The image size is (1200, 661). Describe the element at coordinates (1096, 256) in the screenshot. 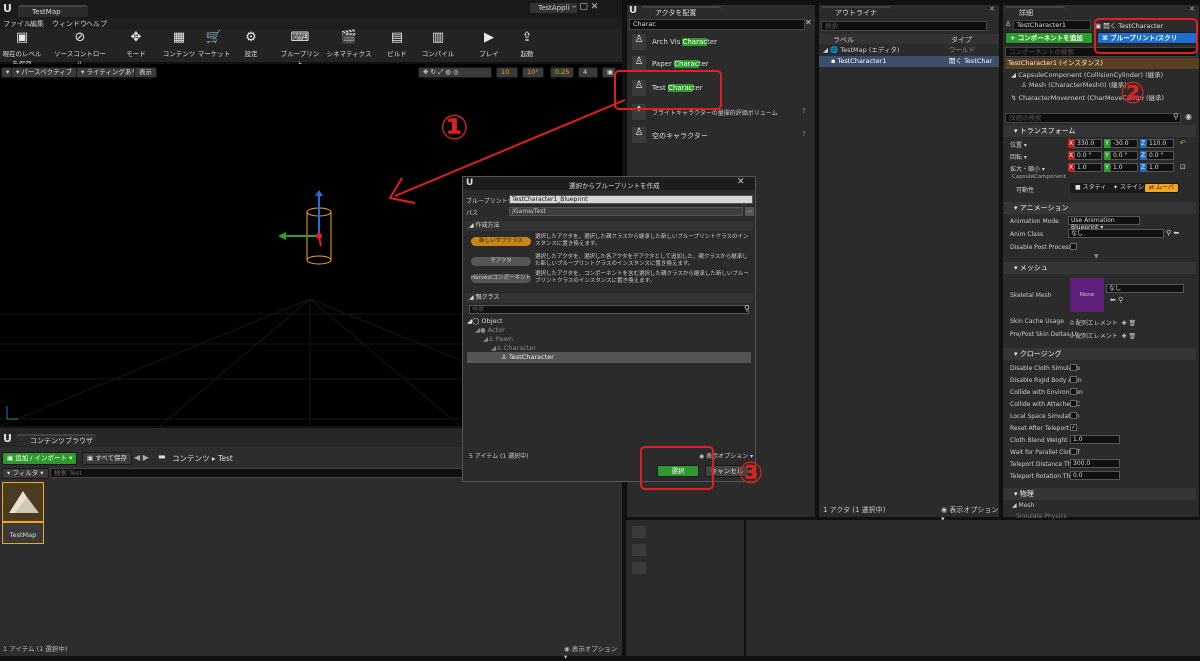

I see `expand-chevron-icon: ▼` at that location.